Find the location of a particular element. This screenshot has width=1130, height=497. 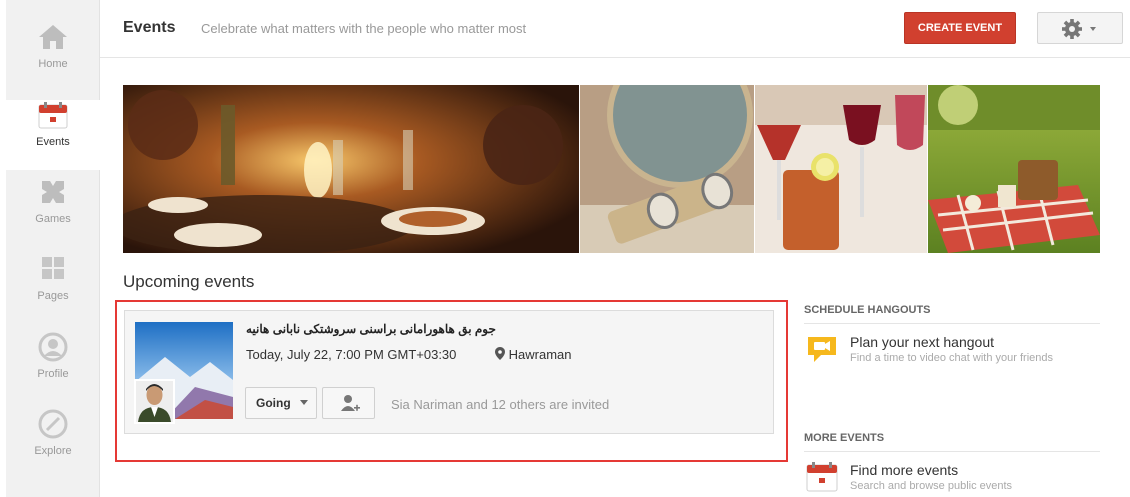

event-datetime: Today, July 22, 7:00 PM GMT+03:30 is located at coordinates (351, 354).